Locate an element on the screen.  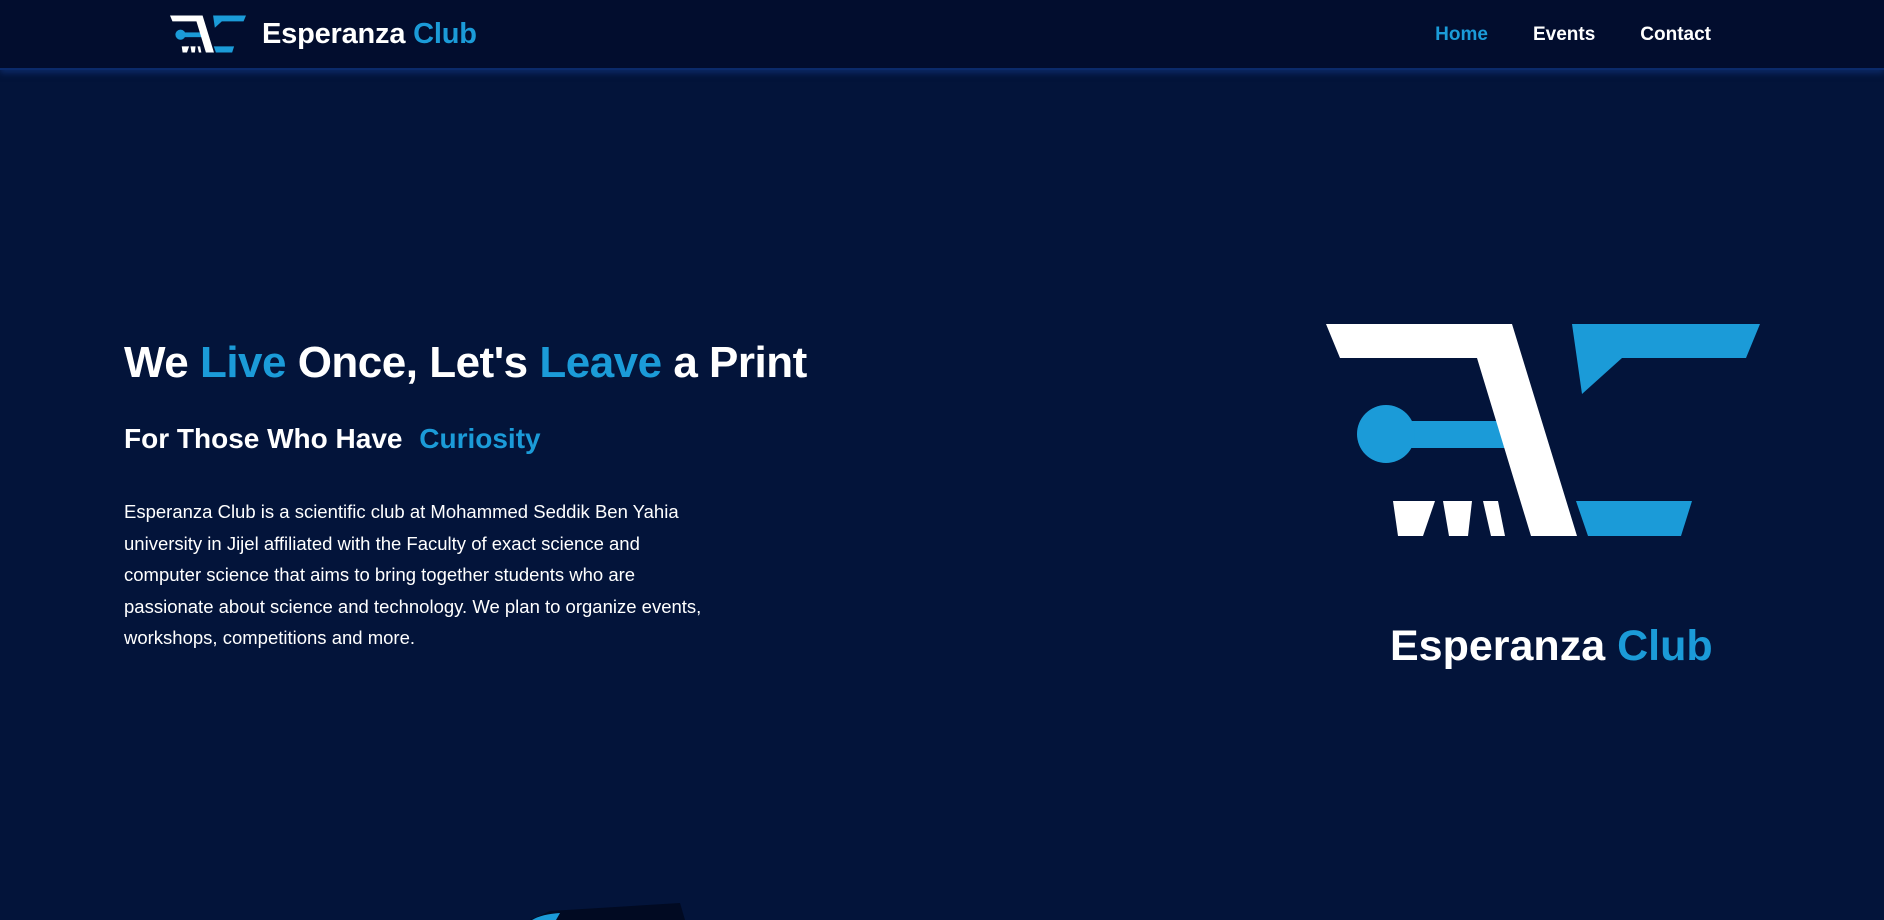
hero-title-part-2: Once, Let's is located at coordinates (412, 362).